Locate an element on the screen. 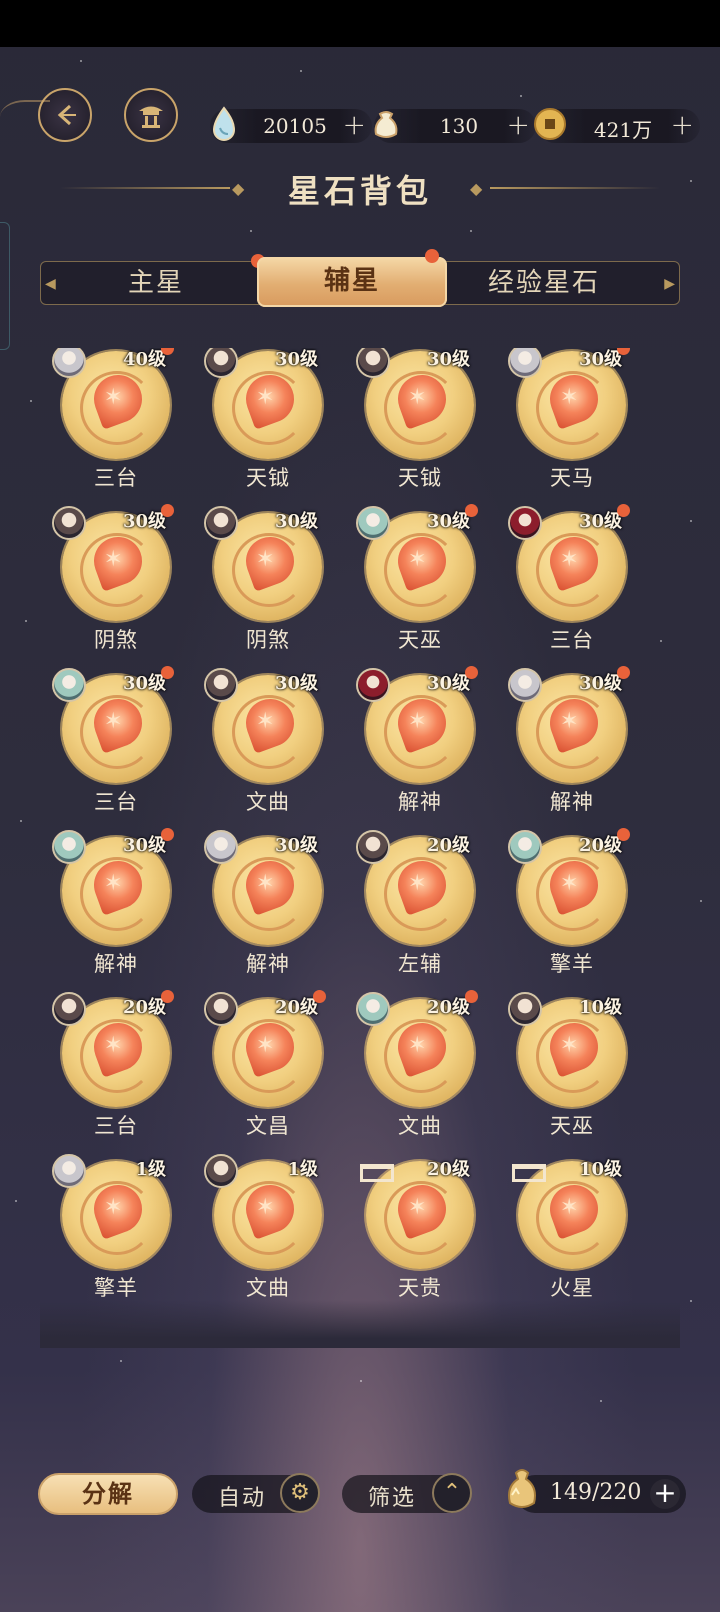 This screenshot has height=1612, width=720. star-stone-item: ✶ 10级 天巫 is located at coordinates (574, 1069).